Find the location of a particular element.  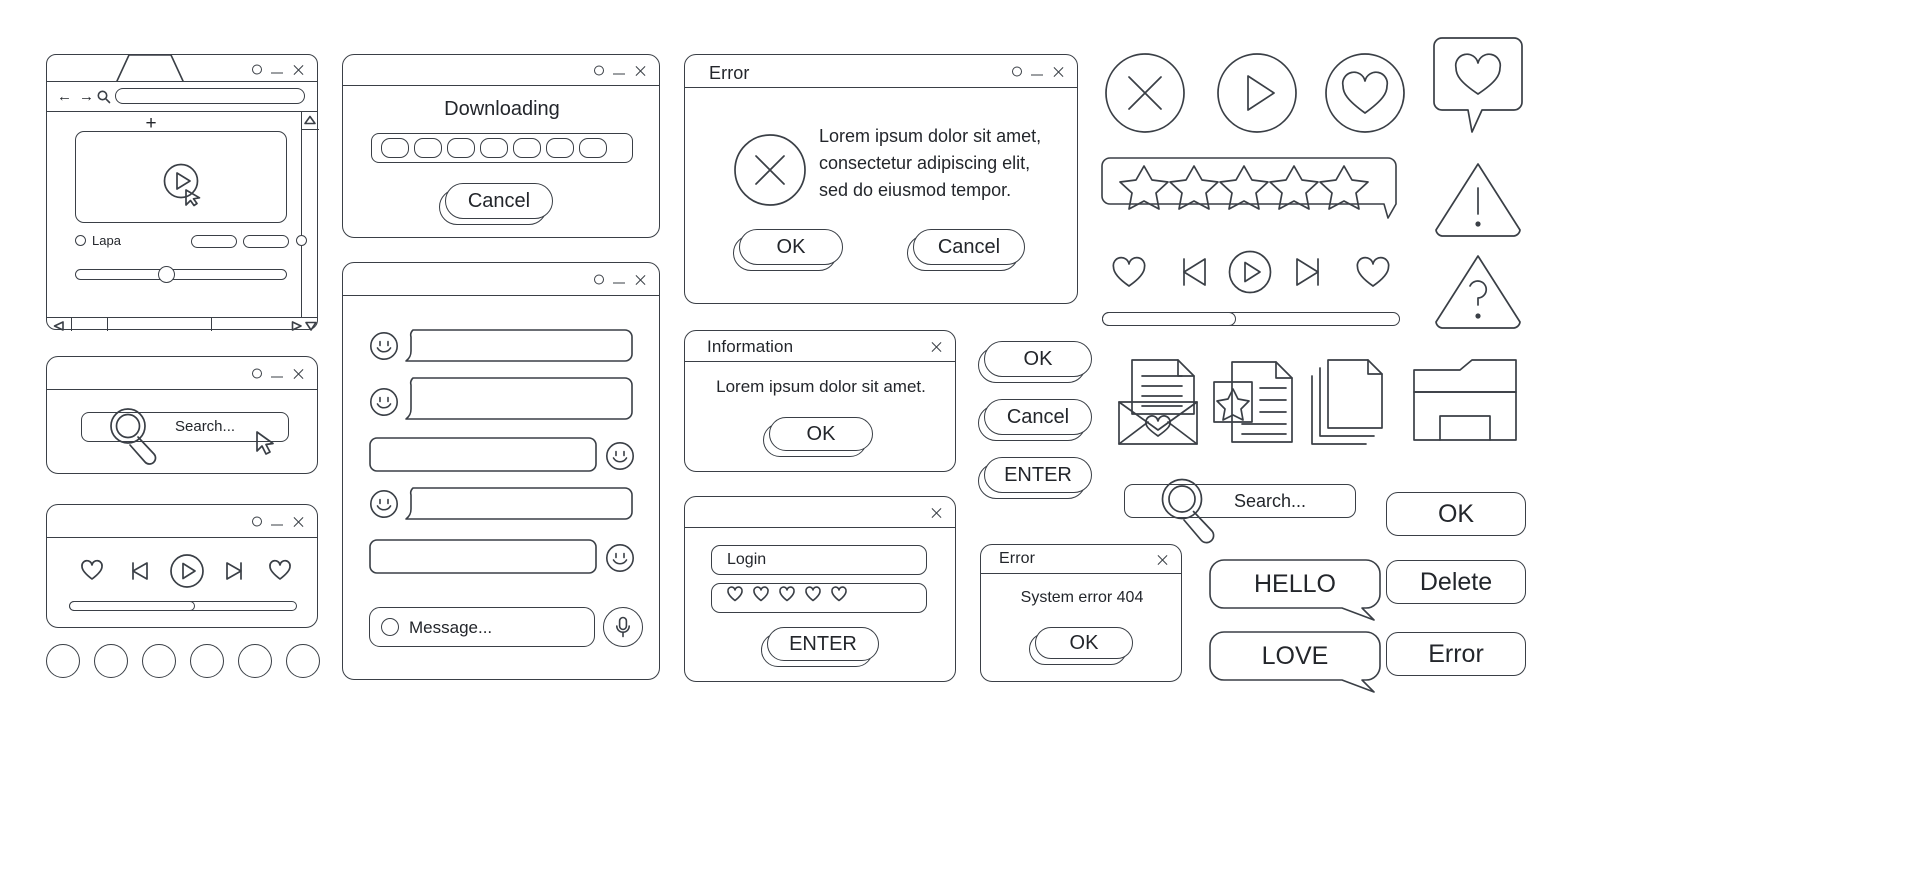

love-button-label: LOVE is located at coordinates (1295, 656).